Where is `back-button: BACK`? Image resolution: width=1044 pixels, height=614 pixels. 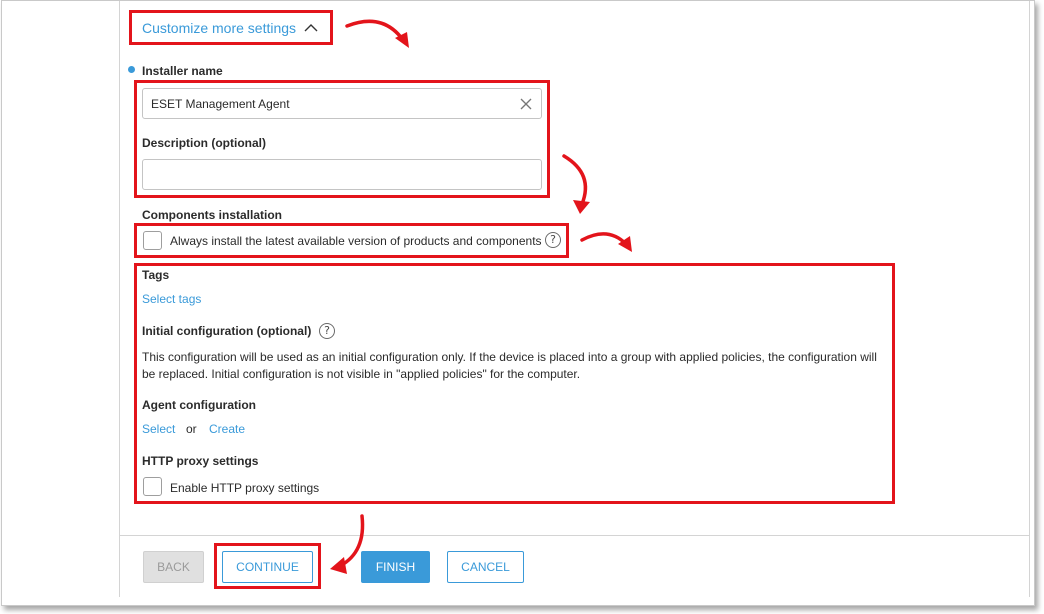 back-button: BACK is located at coordinates (173, 567).